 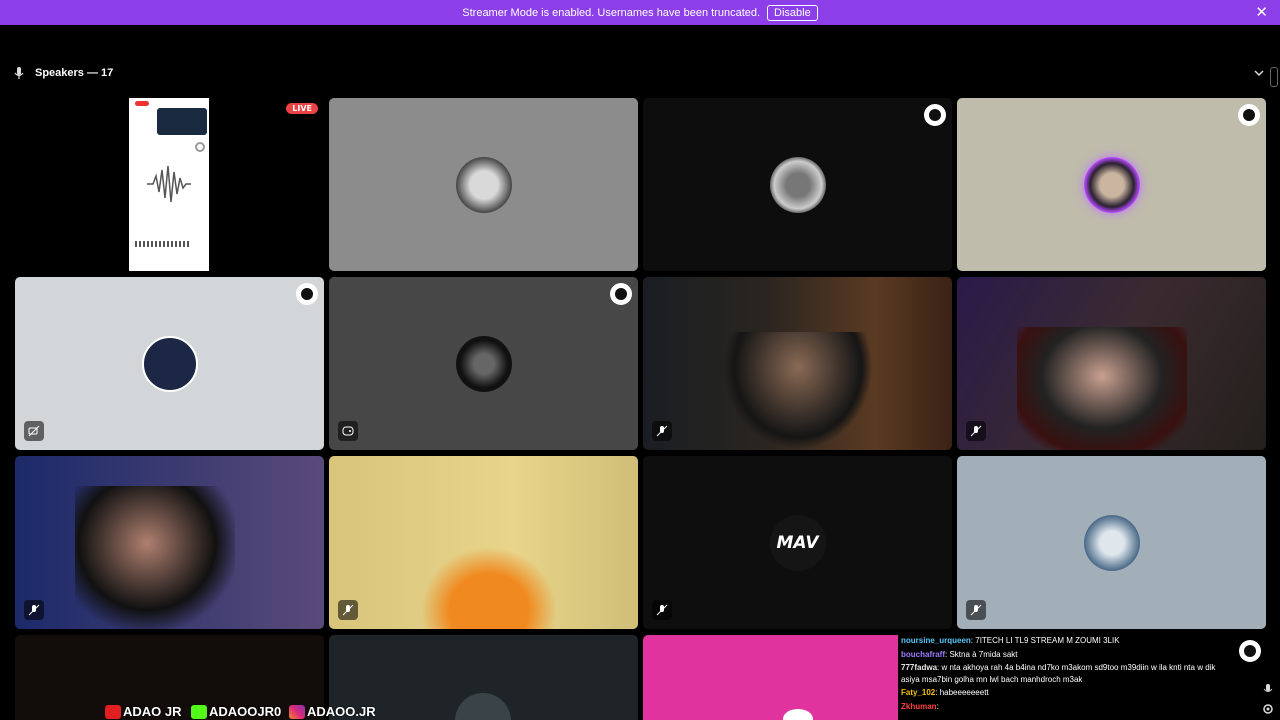 What do you see at coordinates (945, 692) in the screenshot?
I see `chat-message: Faty_102: habeeeeeeett` at bounding box center [945, 692].